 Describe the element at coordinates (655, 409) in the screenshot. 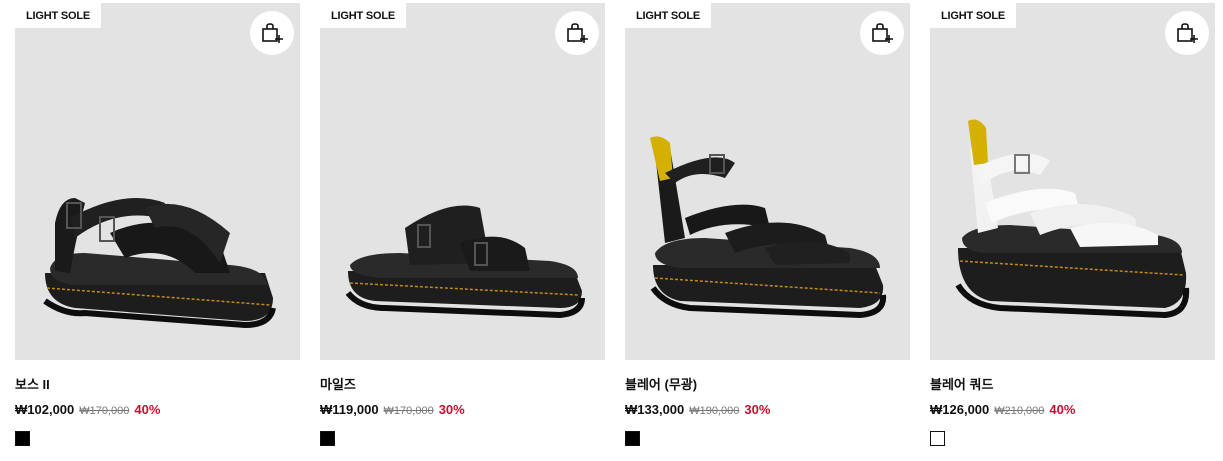

I see `sale-price: ₩133,000` at that location.